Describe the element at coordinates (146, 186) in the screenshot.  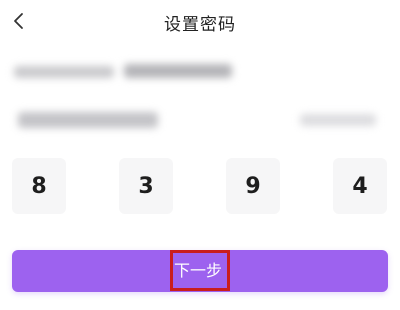
I see `code-digit-box: 3` at that location.